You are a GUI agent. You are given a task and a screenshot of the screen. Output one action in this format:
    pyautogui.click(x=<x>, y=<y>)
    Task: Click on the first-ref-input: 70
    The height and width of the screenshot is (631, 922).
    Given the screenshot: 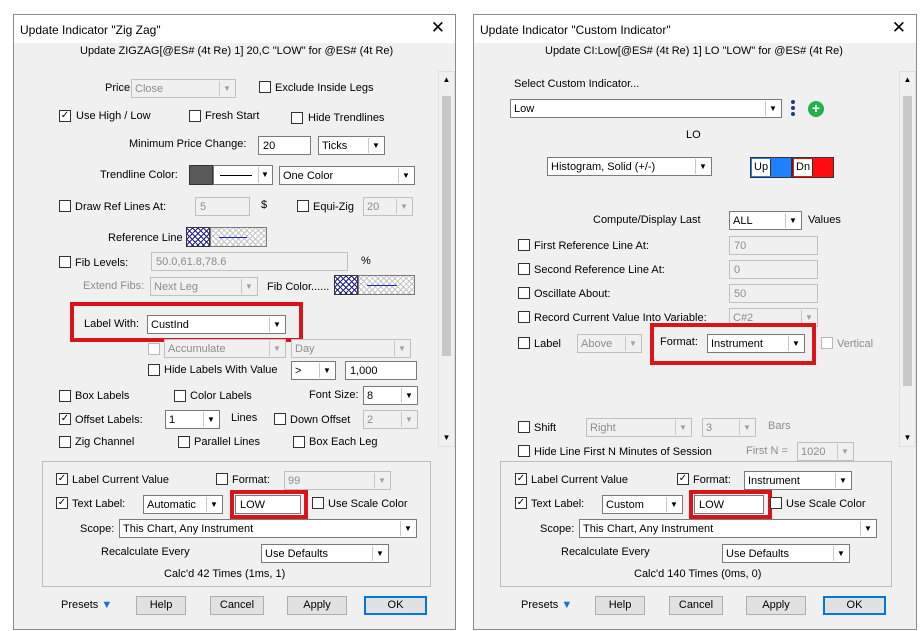 What is the action you would take?
    pyautogui.click(x=773, y=245)
    